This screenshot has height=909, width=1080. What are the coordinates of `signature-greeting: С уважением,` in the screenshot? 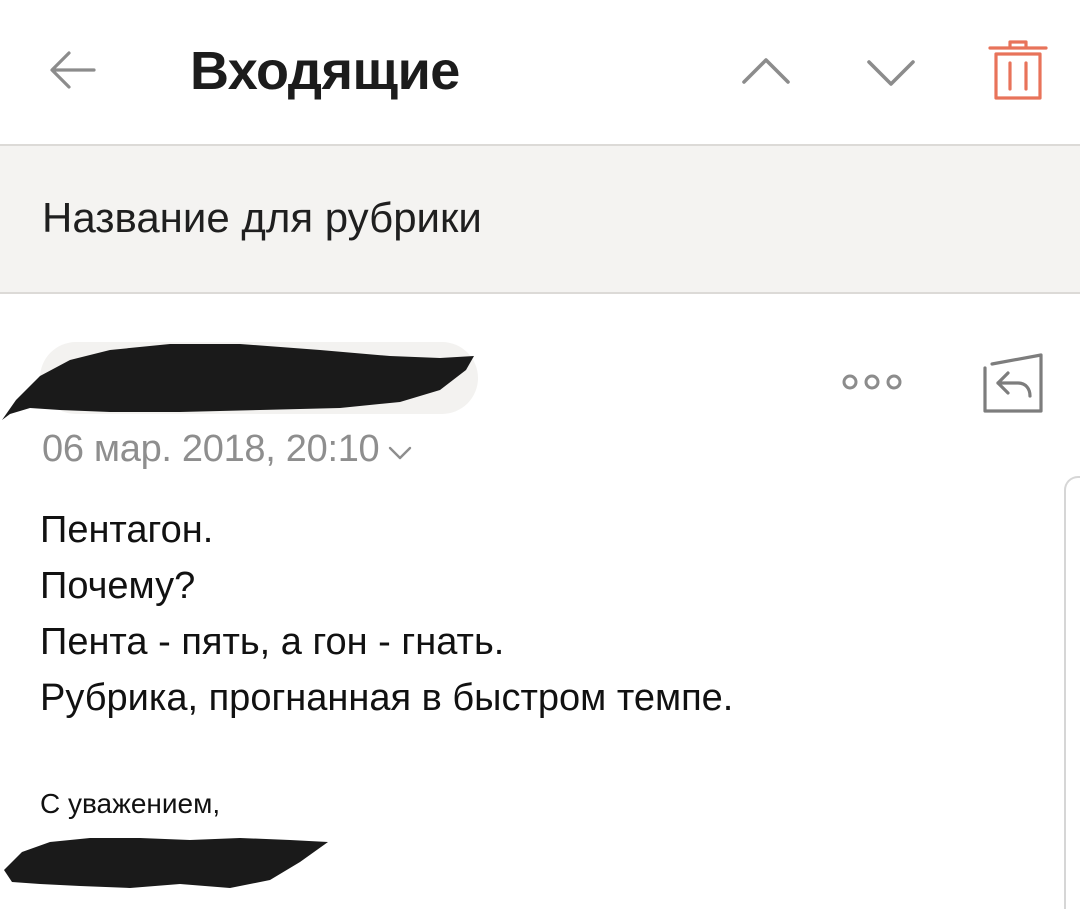 It's located at (130, 803).